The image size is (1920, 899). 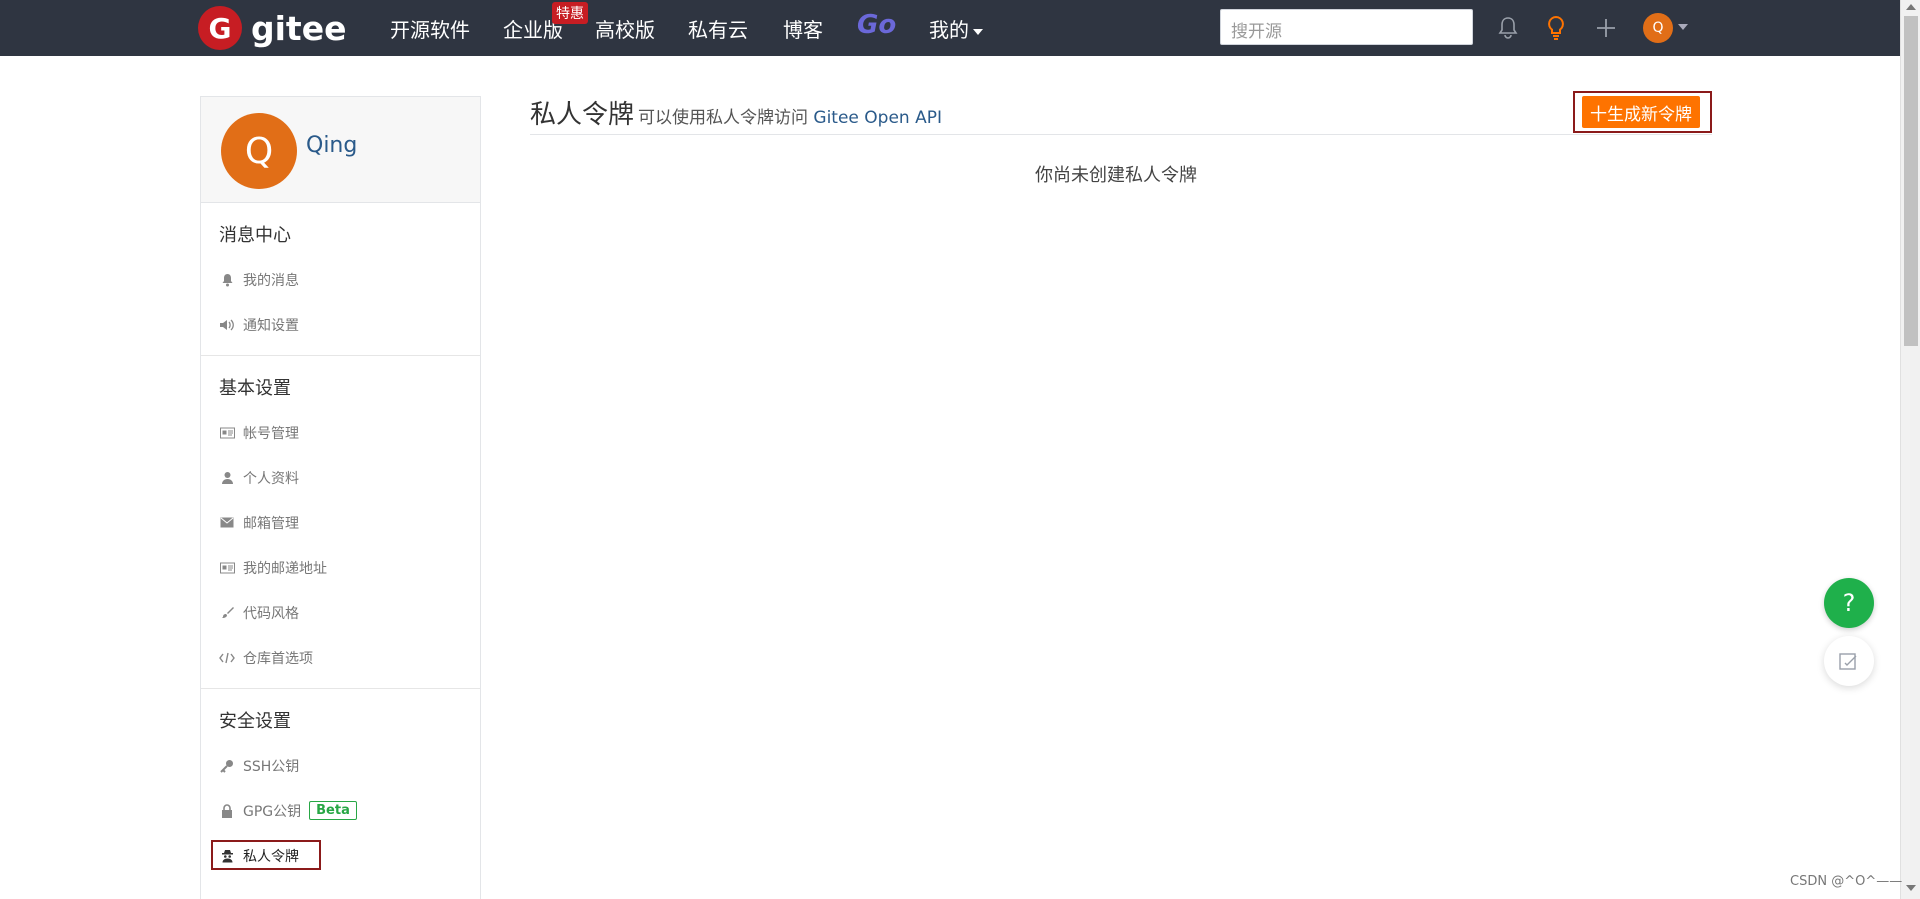 I want to click on gitee-logo-mark: G, so click(x=220, y=28).